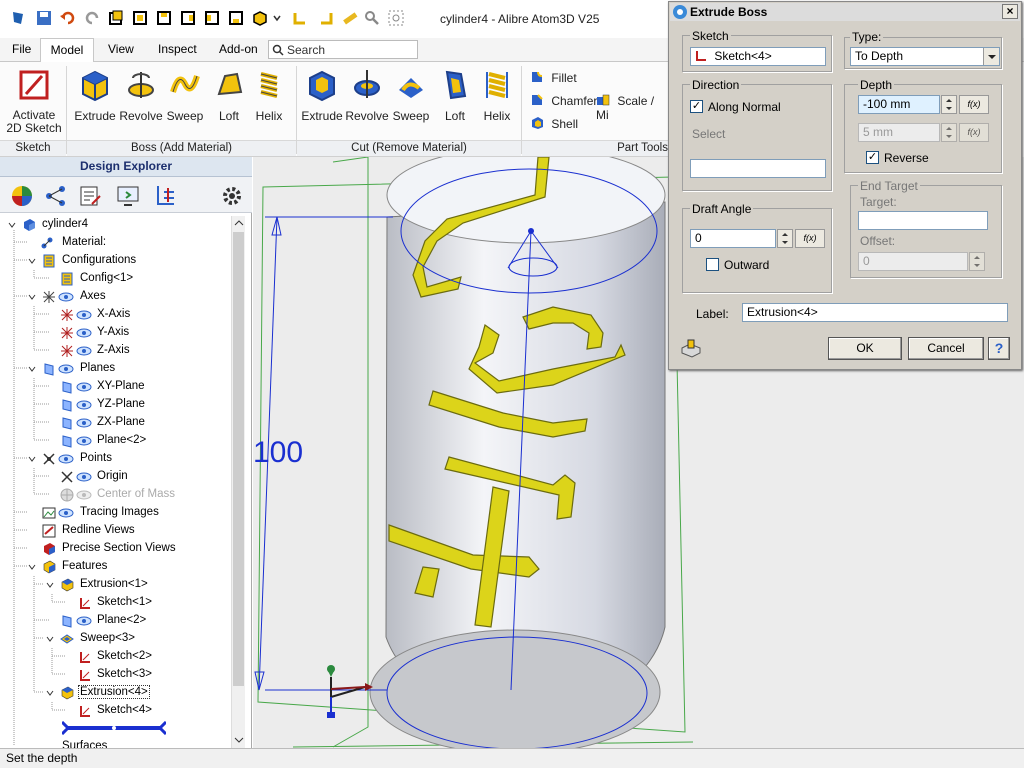  What do you see at coordinates (21, 50) in the screenshot?
I see `tab-file: File` at bounding box center [21, 50].